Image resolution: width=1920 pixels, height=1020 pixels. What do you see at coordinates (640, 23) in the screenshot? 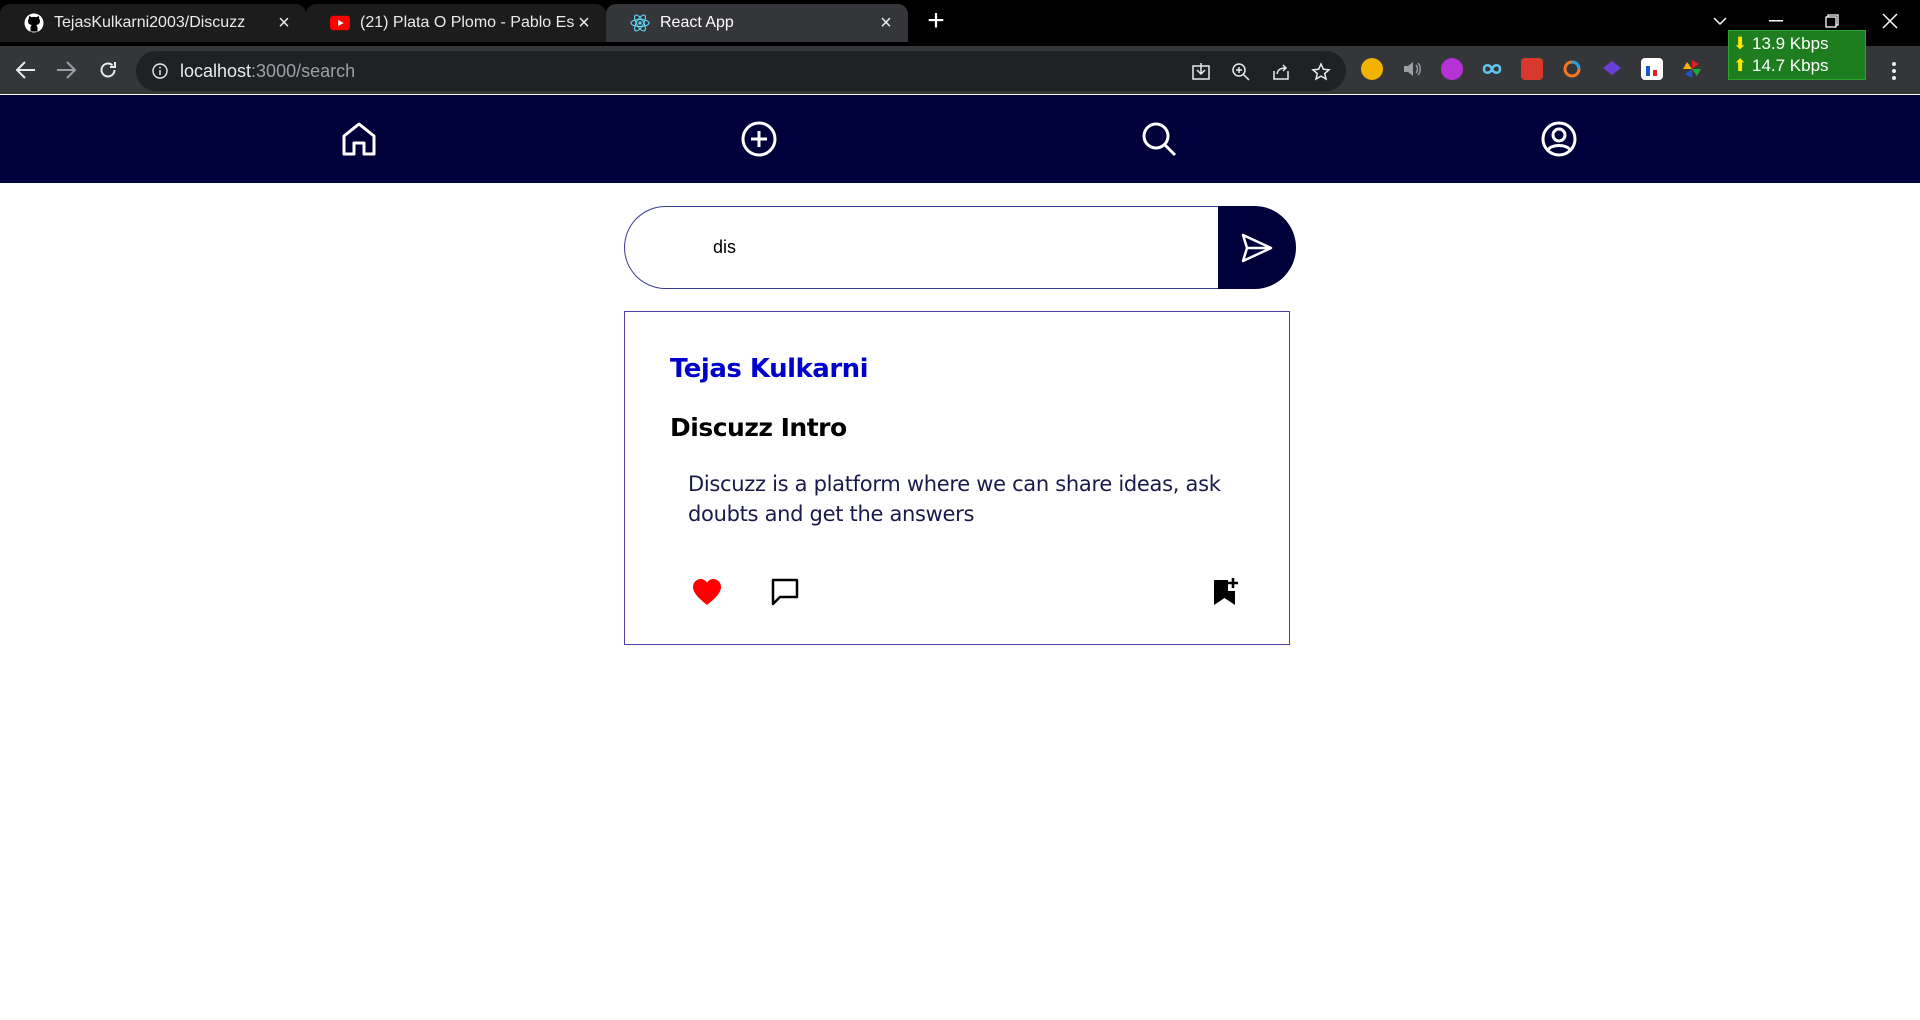
I see `react-icon` at bounding box center [640, 23].